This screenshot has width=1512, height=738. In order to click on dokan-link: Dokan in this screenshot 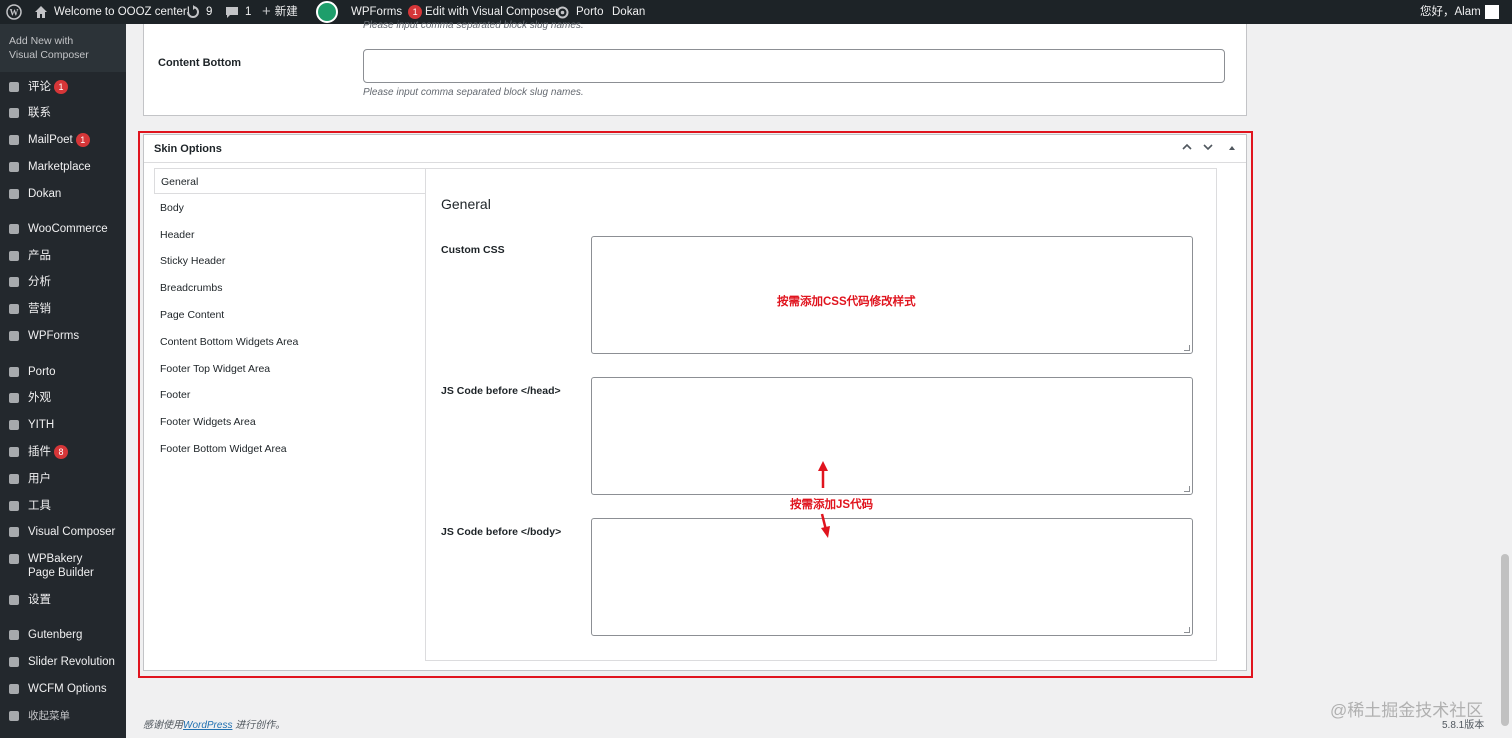, I will do `click(628, 12)`.